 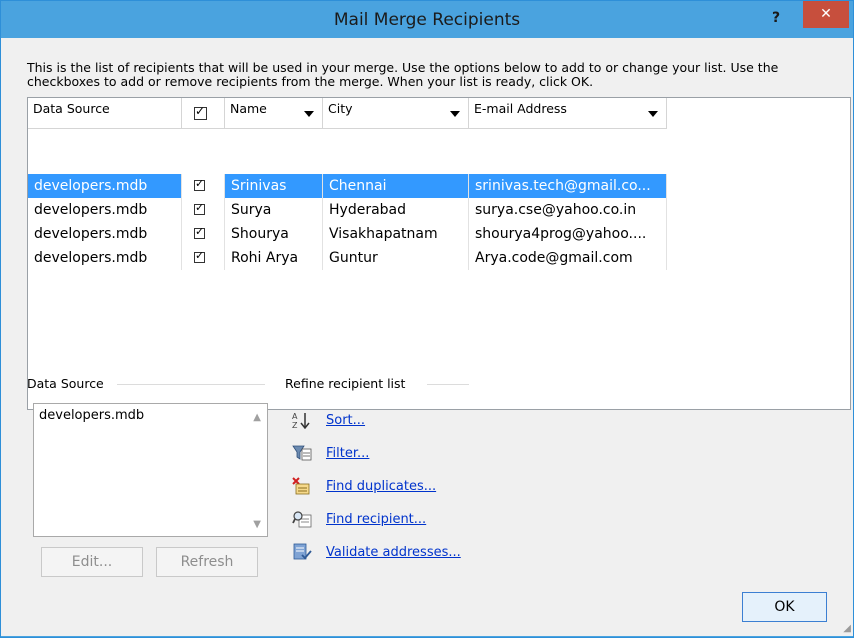 I want to click on cell-city: Guntur, so click(x=396, y=258).